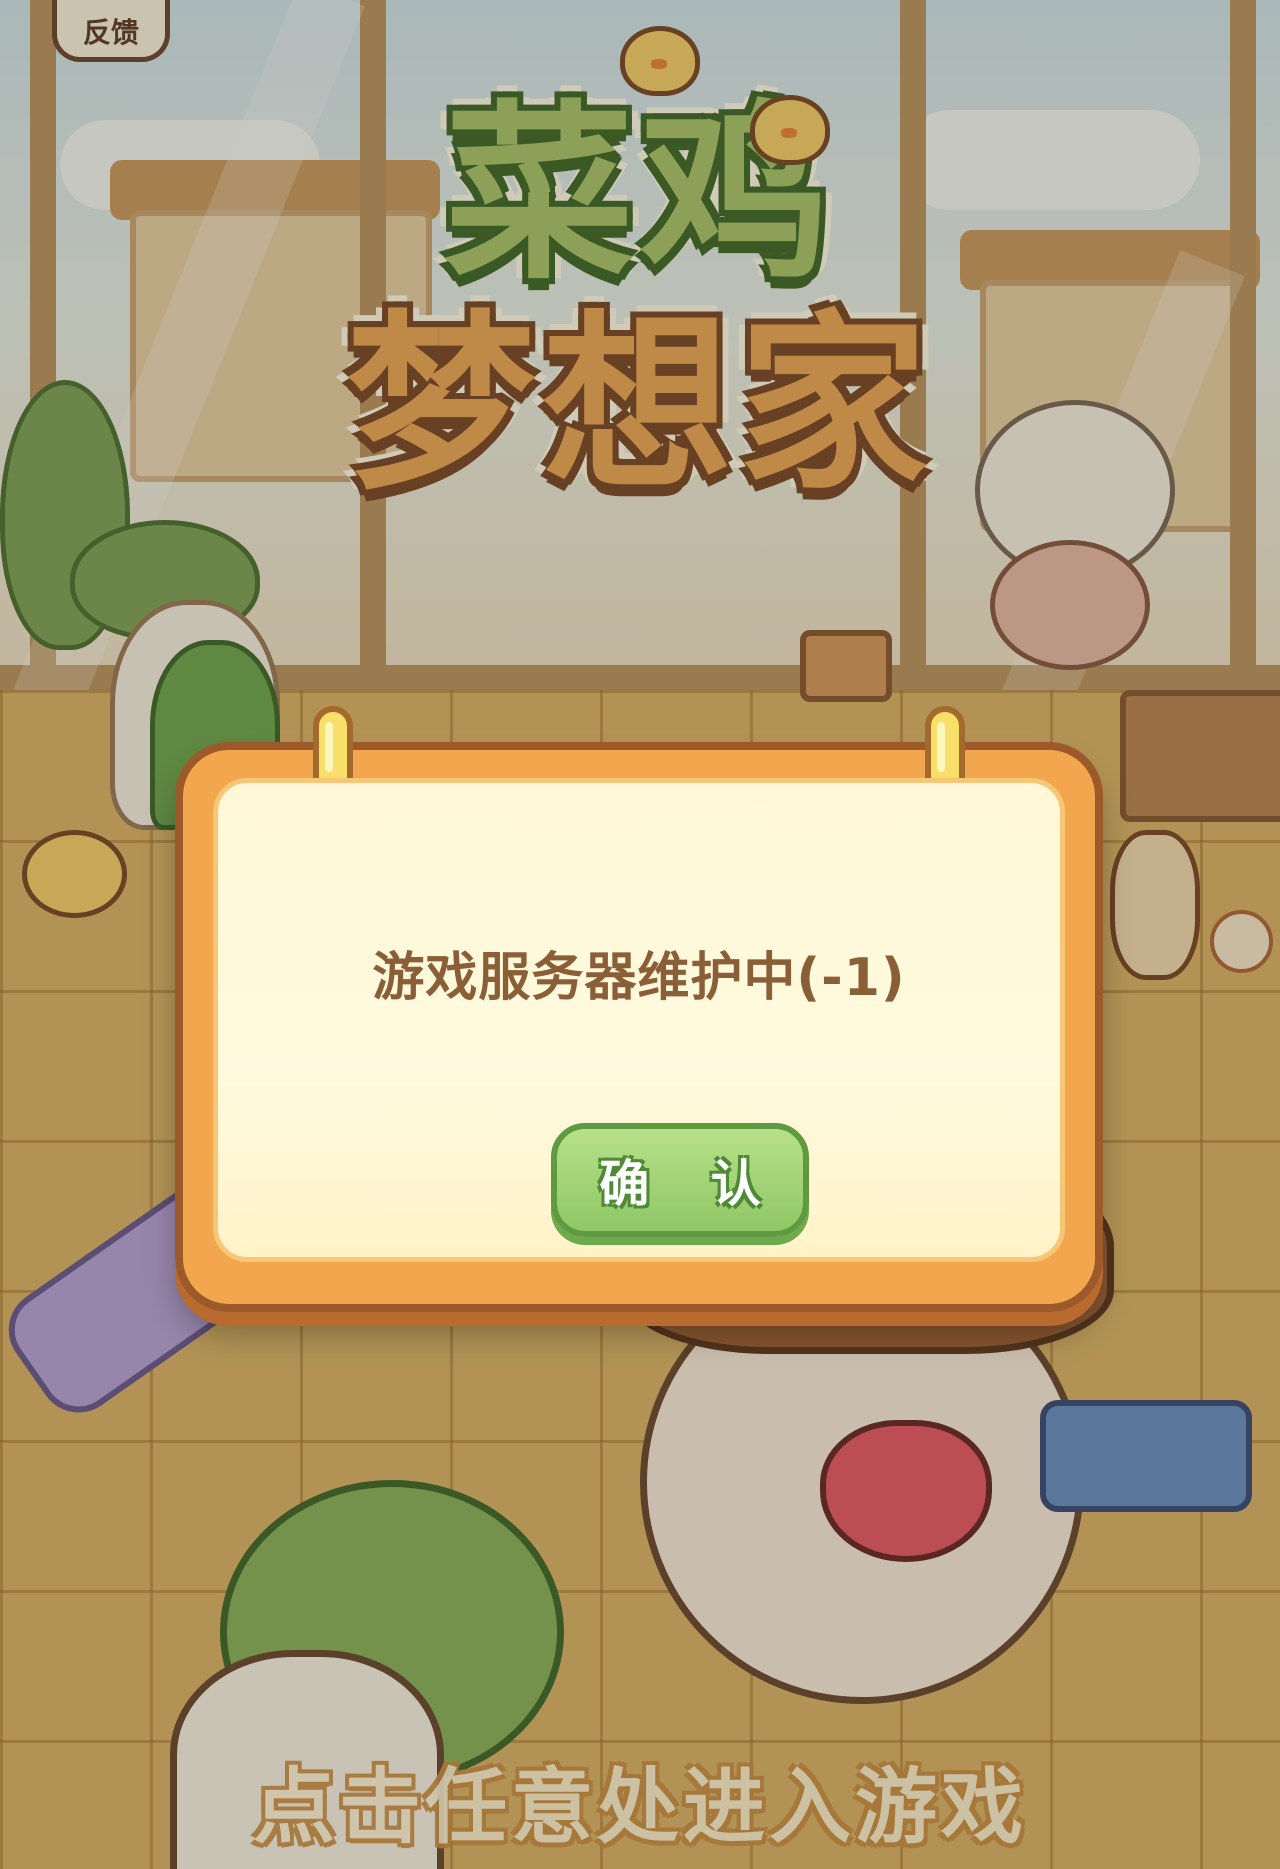 The image size is (1280, 1869). Describe the element at coordinates (691, 1184) in the screenshot. I see `confirm-button-label: 确 认` at that location.